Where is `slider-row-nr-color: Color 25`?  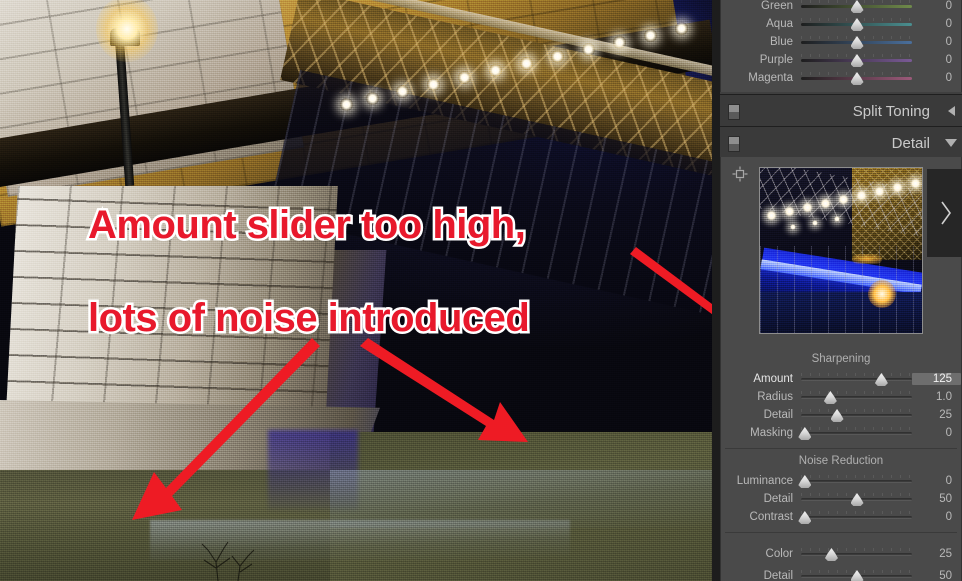
slider-row-nr-color: Color 25 is located at coordinates (841, 554).